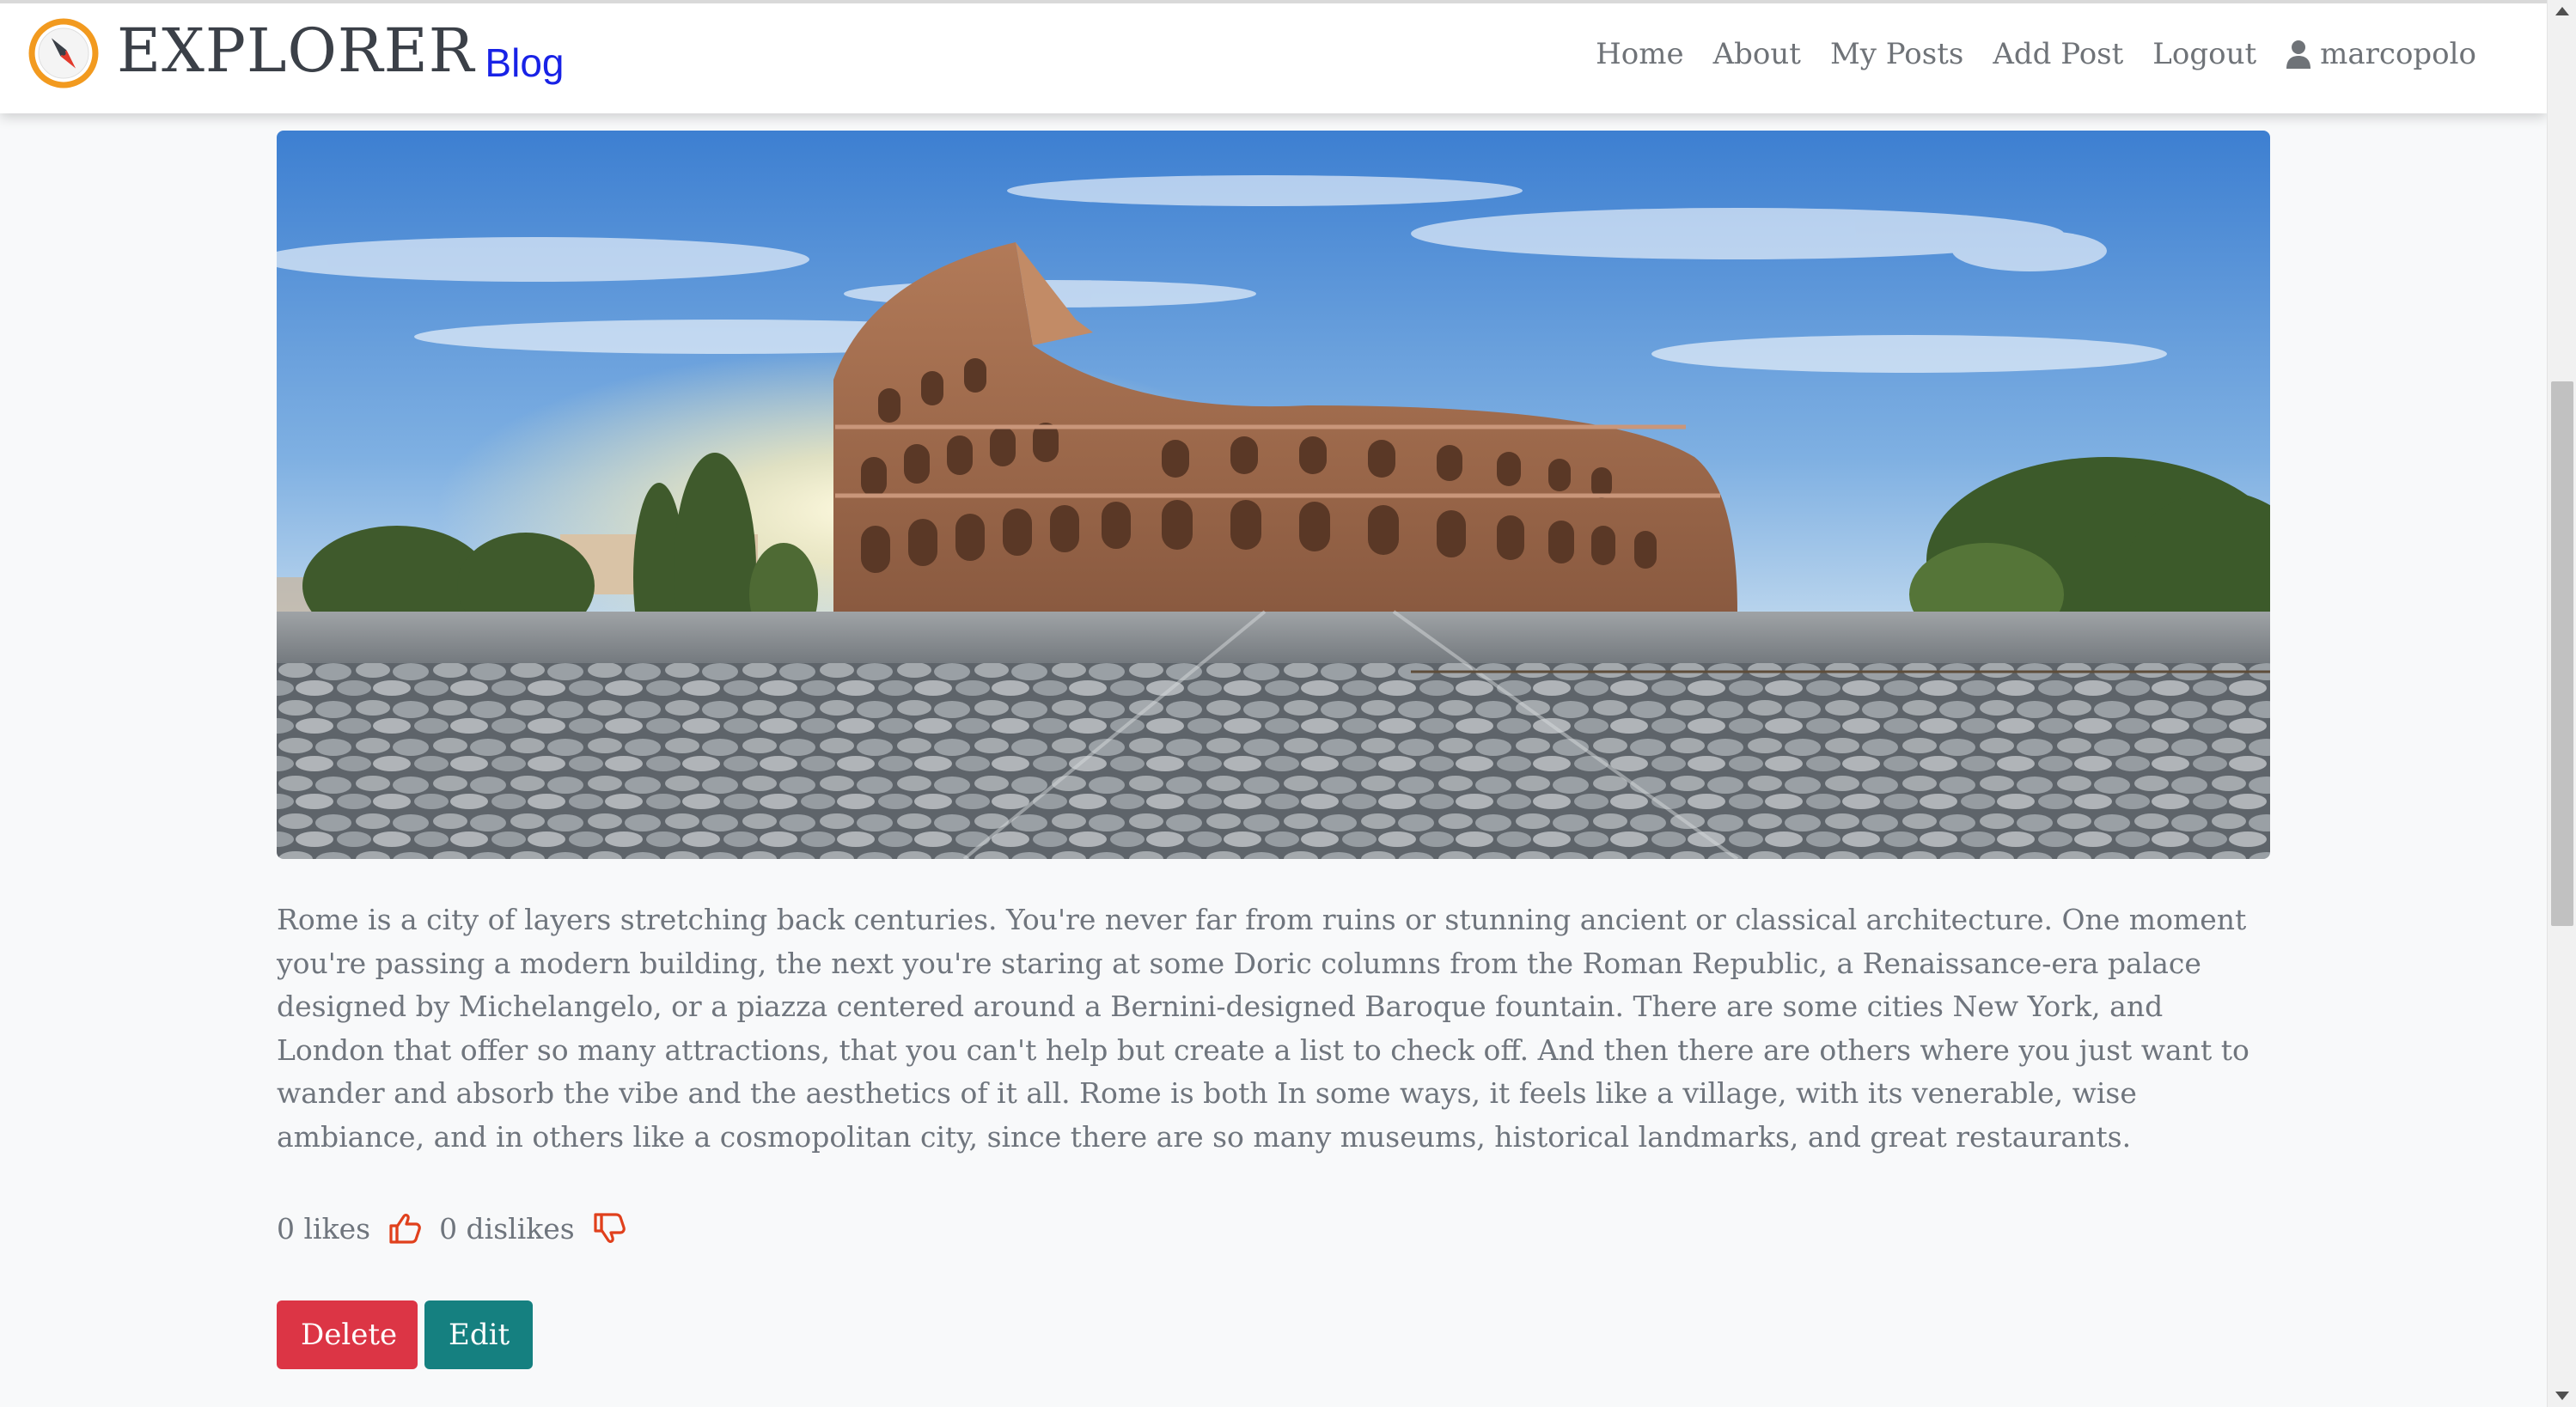 The height and width of the screenshot is (1407, 2576). I want to click on compass-icon, so click(63, 53).